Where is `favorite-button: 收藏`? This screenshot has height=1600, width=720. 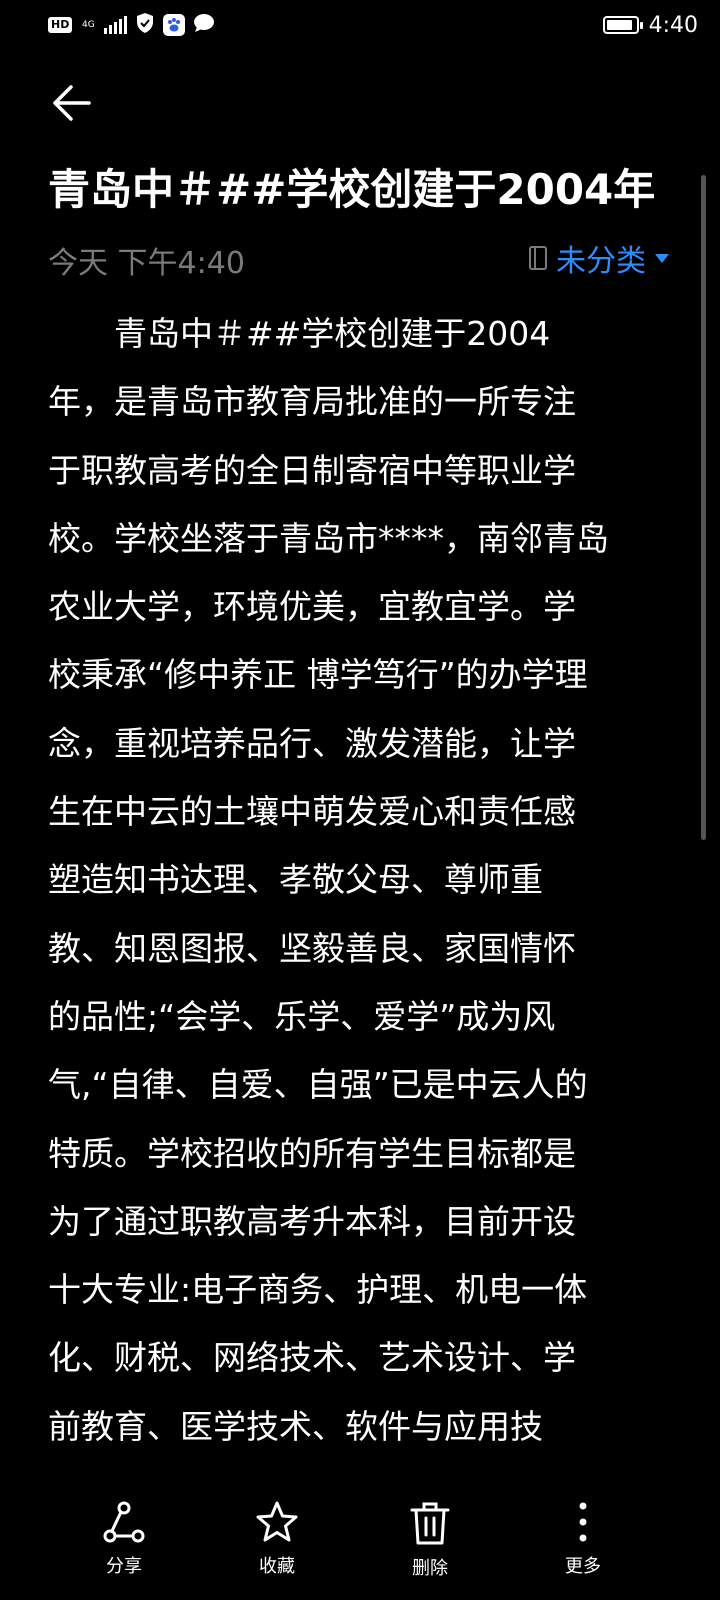 favorite-button: 收藏 is located at coordinates (277, 1539).